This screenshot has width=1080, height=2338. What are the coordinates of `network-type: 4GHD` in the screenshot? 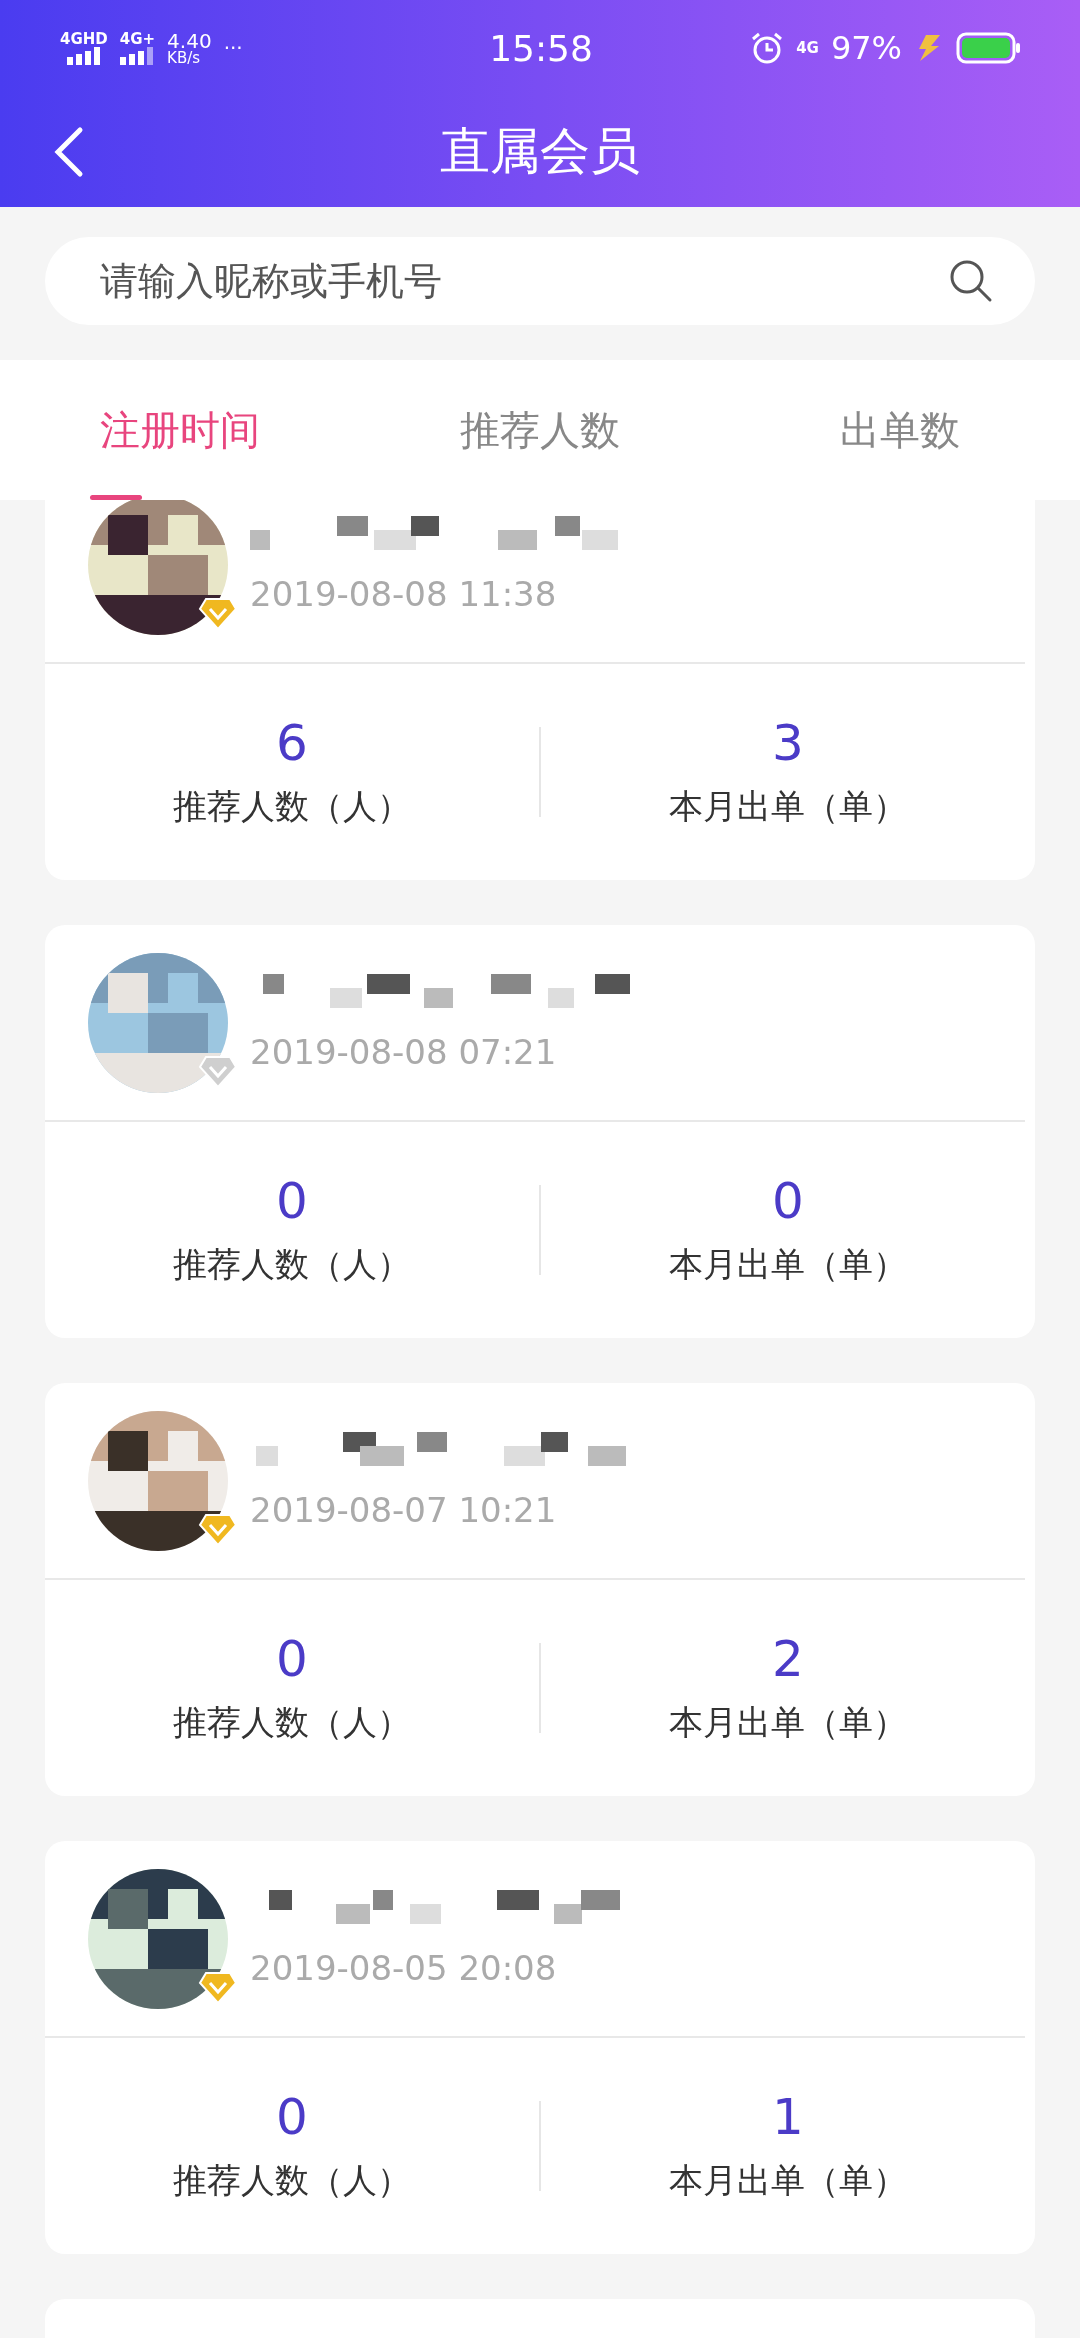 It's located at (84, 39).